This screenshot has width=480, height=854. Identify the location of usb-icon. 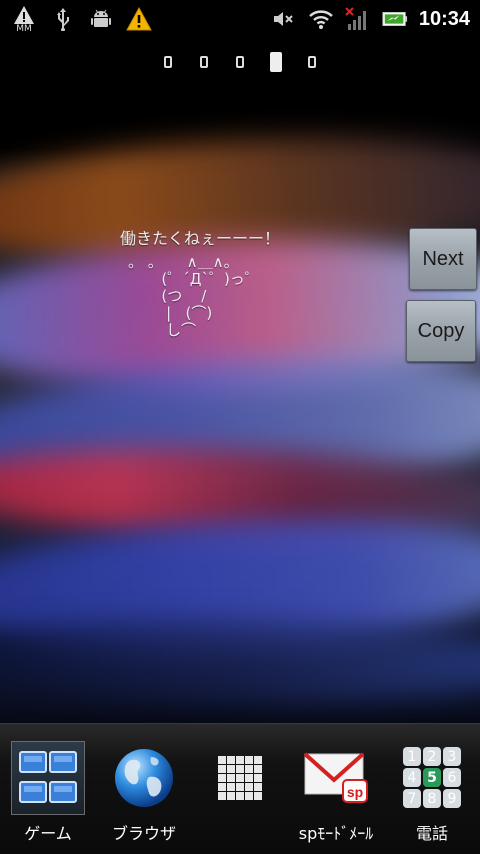
(63, 19).